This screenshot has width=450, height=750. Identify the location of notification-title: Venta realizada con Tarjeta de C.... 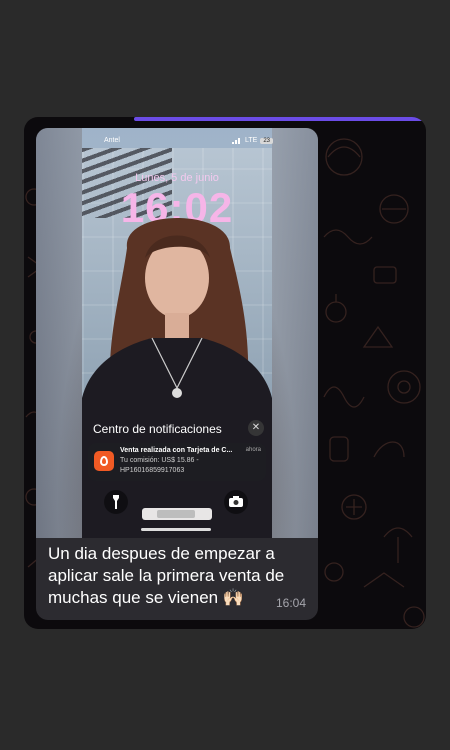
(176, 450).